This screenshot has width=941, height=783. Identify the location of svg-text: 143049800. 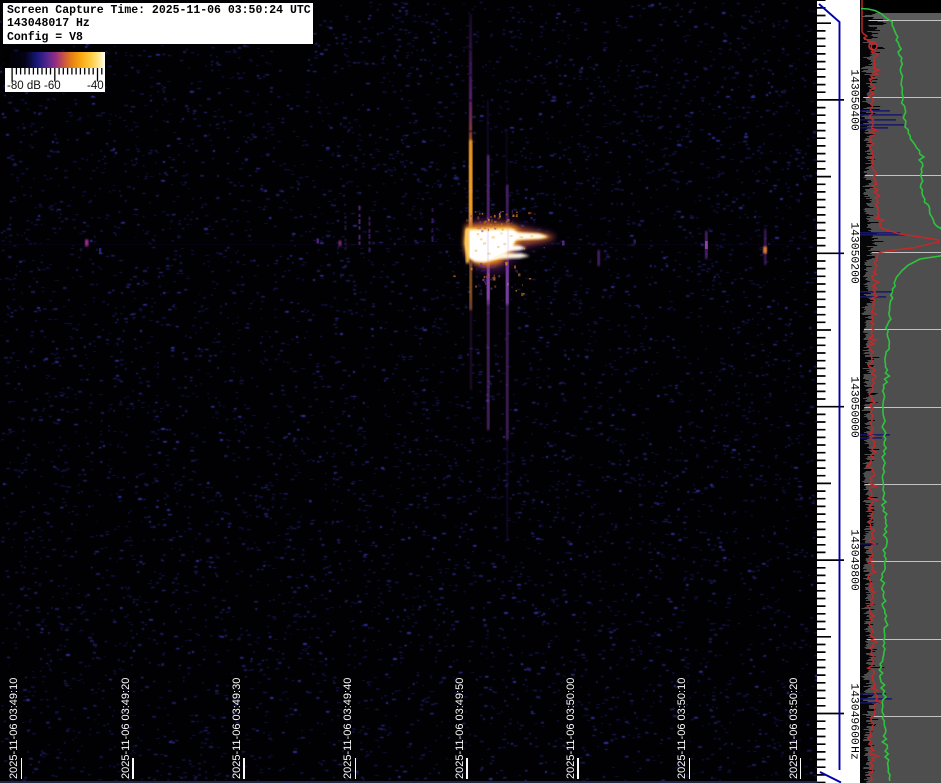
(854, 560).